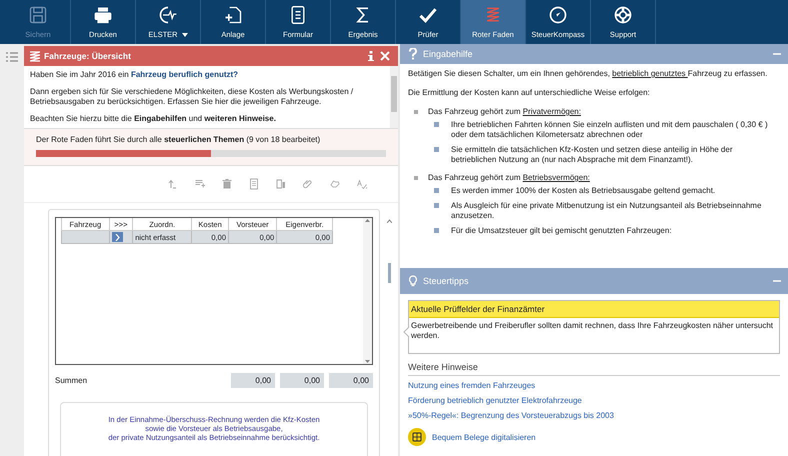  What do you see at coordinates (88, 56) in the screenshot?
I see `panel-title: Fahrzeuge: Übersicht` at bounding box center [88, 56].